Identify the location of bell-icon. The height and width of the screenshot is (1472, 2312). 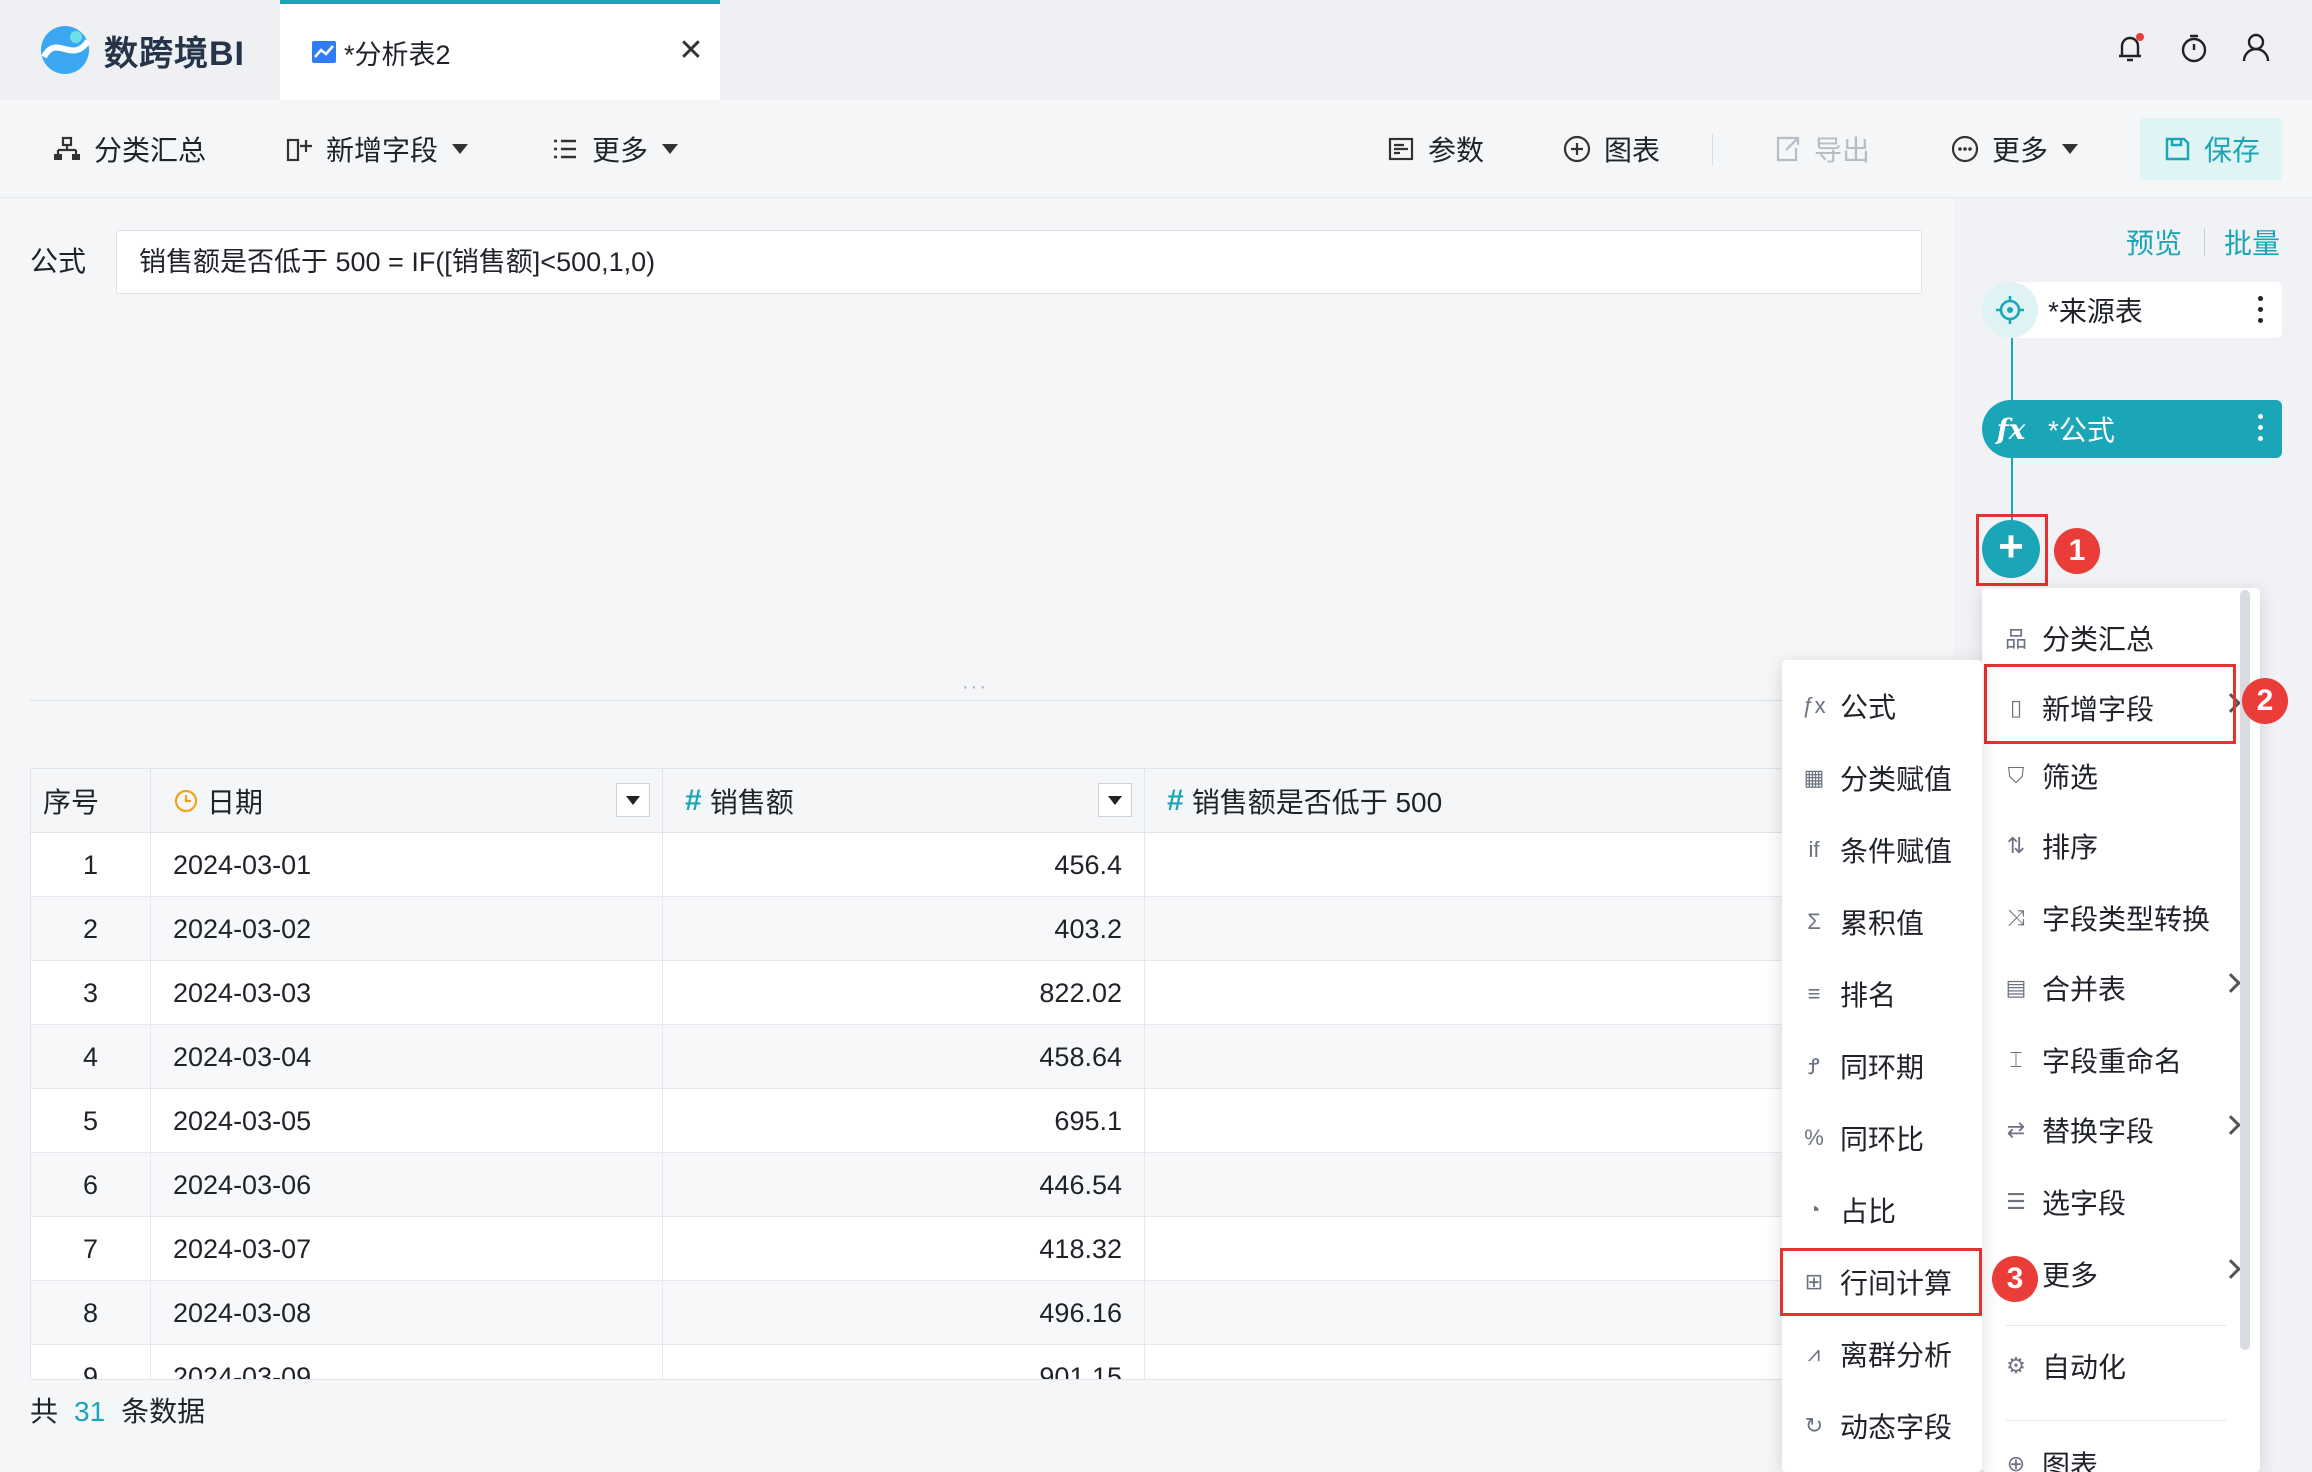
(2130, 48).